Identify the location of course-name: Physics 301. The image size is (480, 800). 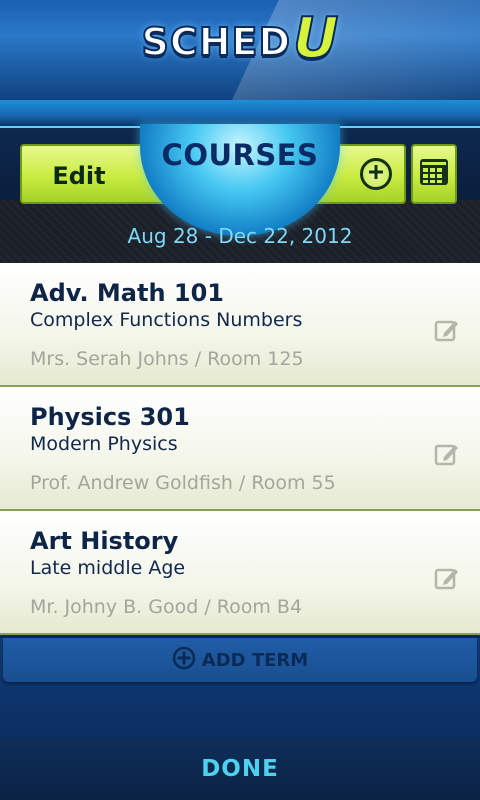
(110, 417).